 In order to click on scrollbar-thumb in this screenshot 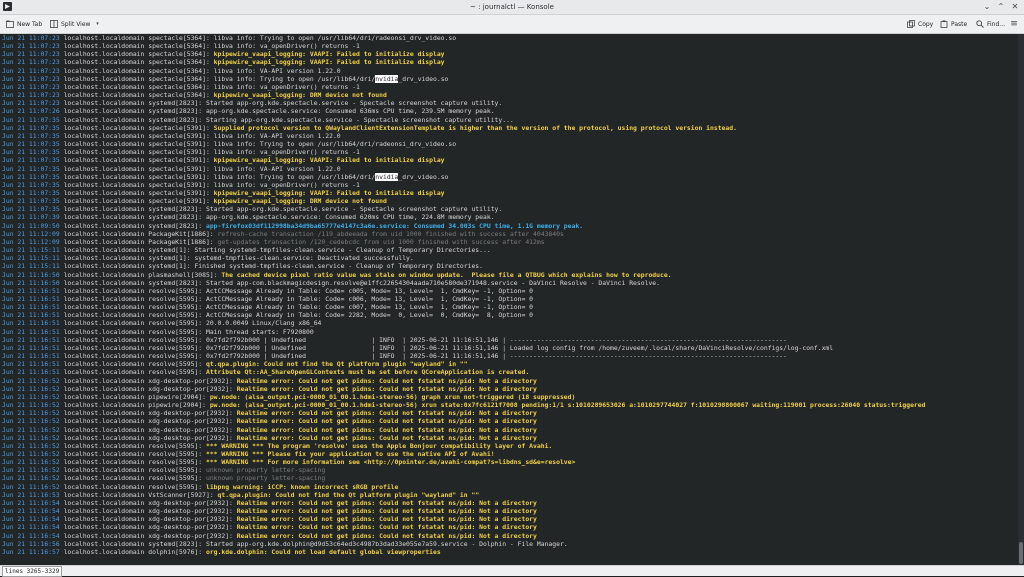, I will do `click(1021, 553)`.